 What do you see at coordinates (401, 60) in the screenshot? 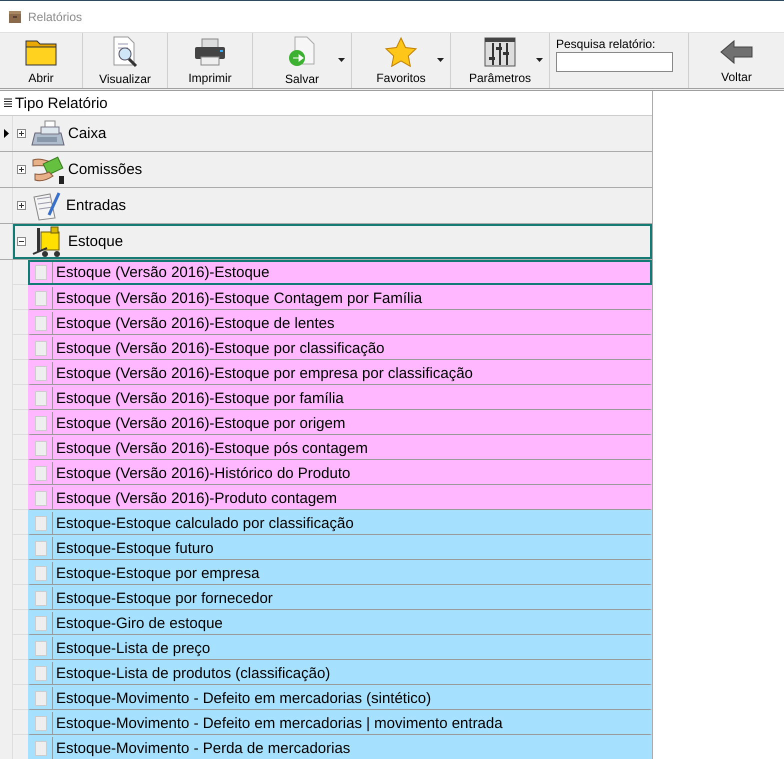
I see `toolbar-button: Favoritos` at bounding box center [401, 60].